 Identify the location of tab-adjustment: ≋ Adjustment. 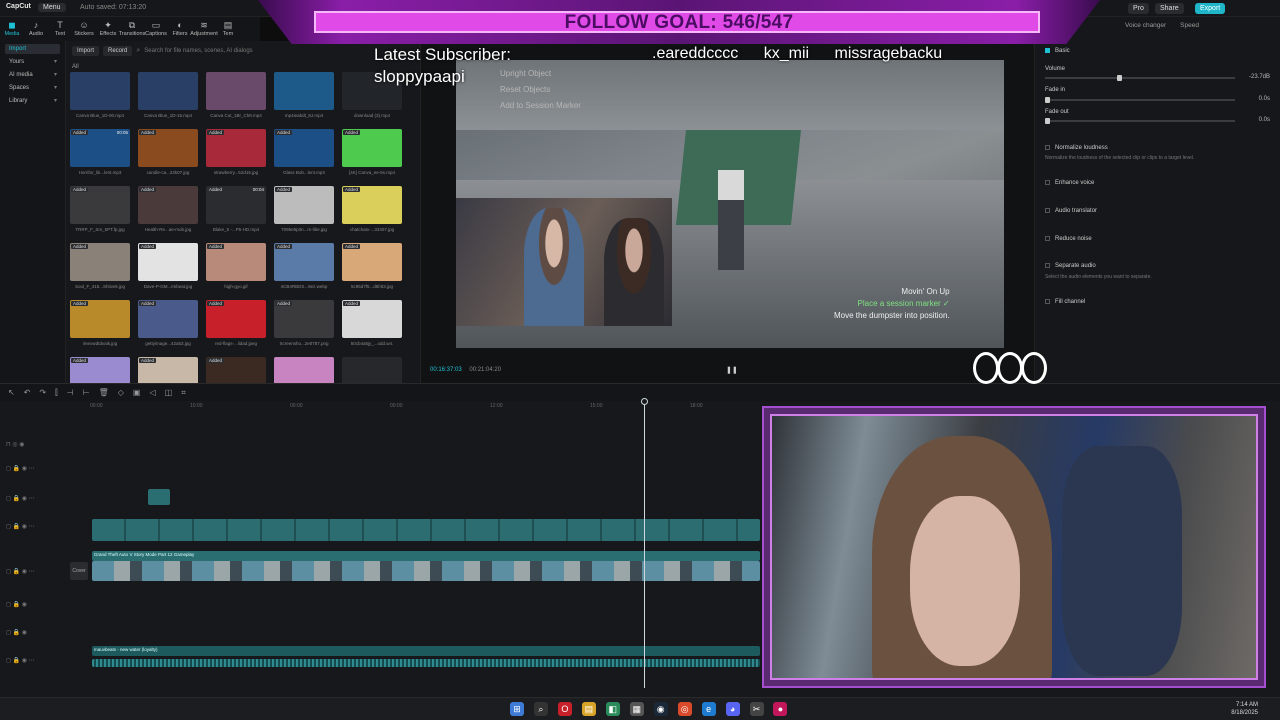
(204, 29).